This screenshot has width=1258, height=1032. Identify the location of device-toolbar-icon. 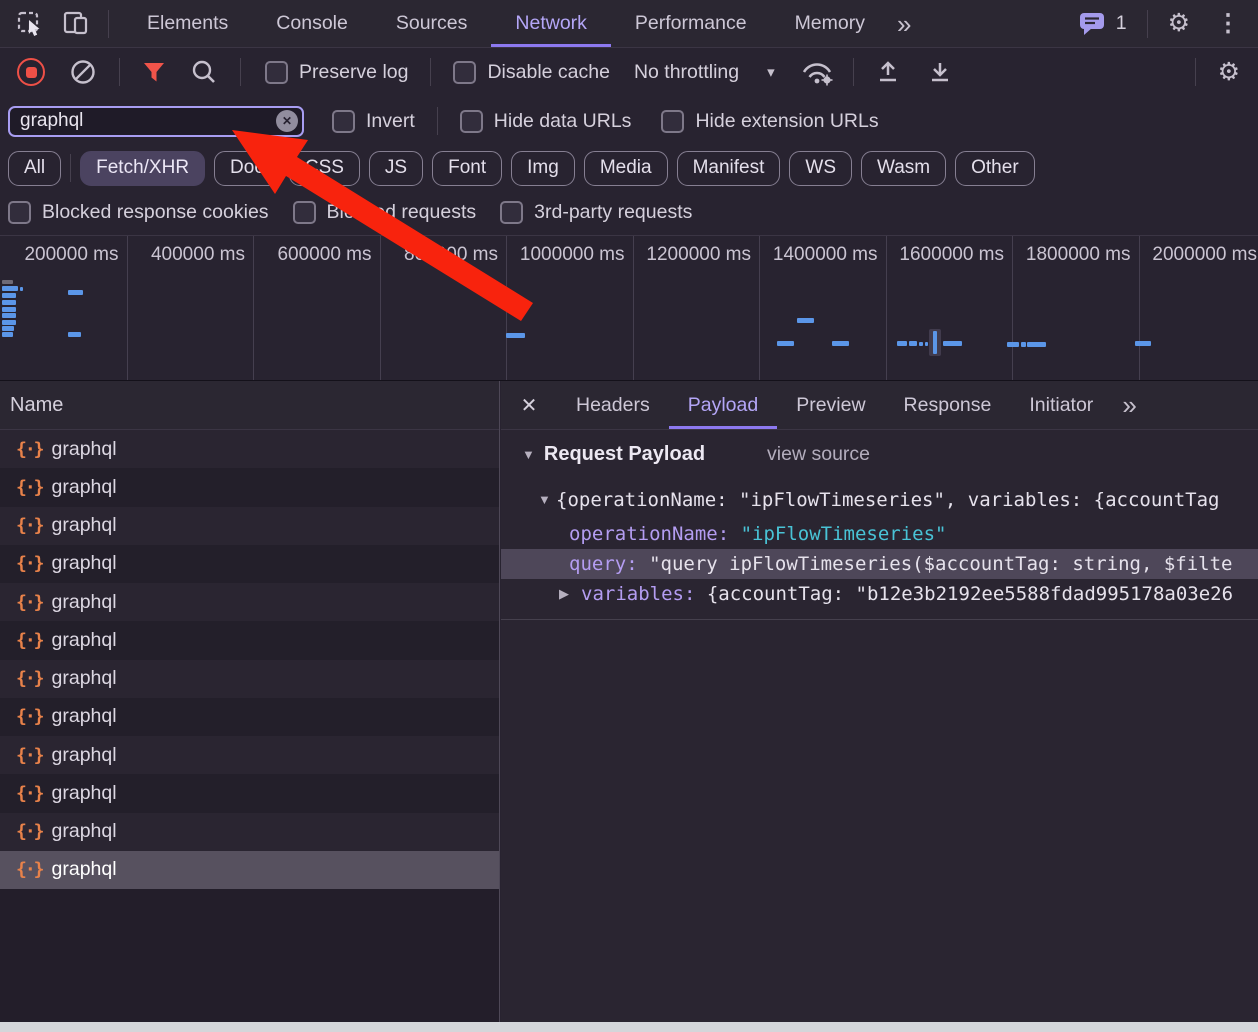
(76, 23).